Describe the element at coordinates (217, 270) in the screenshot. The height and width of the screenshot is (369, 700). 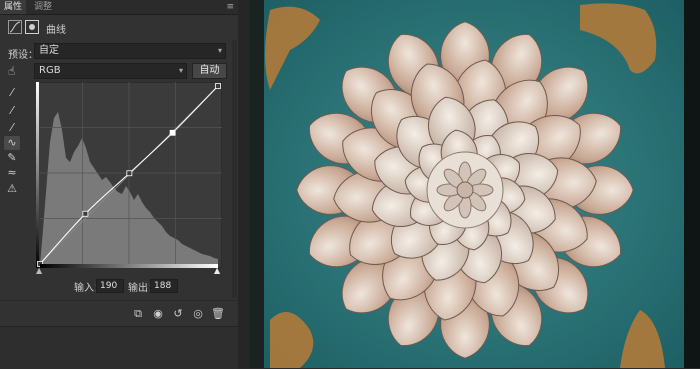
I see `white-point-slider: ▲` at that location.